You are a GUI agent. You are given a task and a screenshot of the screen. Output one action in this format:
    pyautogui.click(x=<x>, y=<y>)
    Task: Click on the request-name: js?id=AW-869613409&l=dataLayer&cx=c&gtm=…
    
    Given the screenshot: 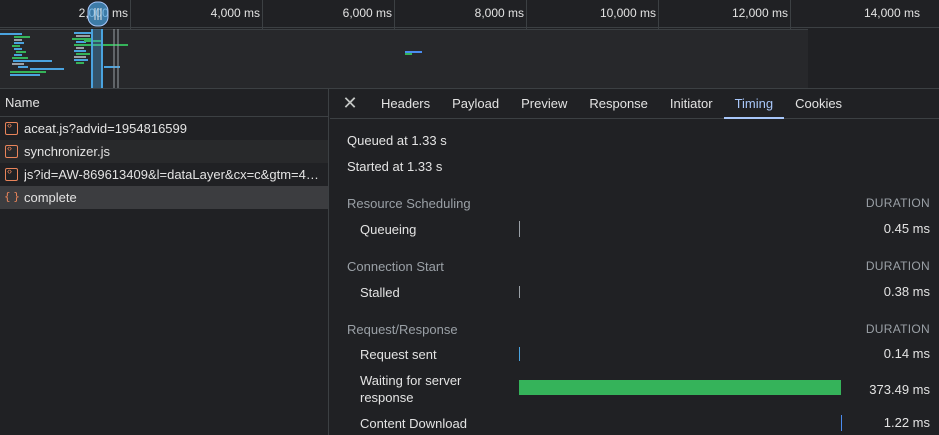 What is the action you would take?
    pyautogui.click(x=174, y=174)
    